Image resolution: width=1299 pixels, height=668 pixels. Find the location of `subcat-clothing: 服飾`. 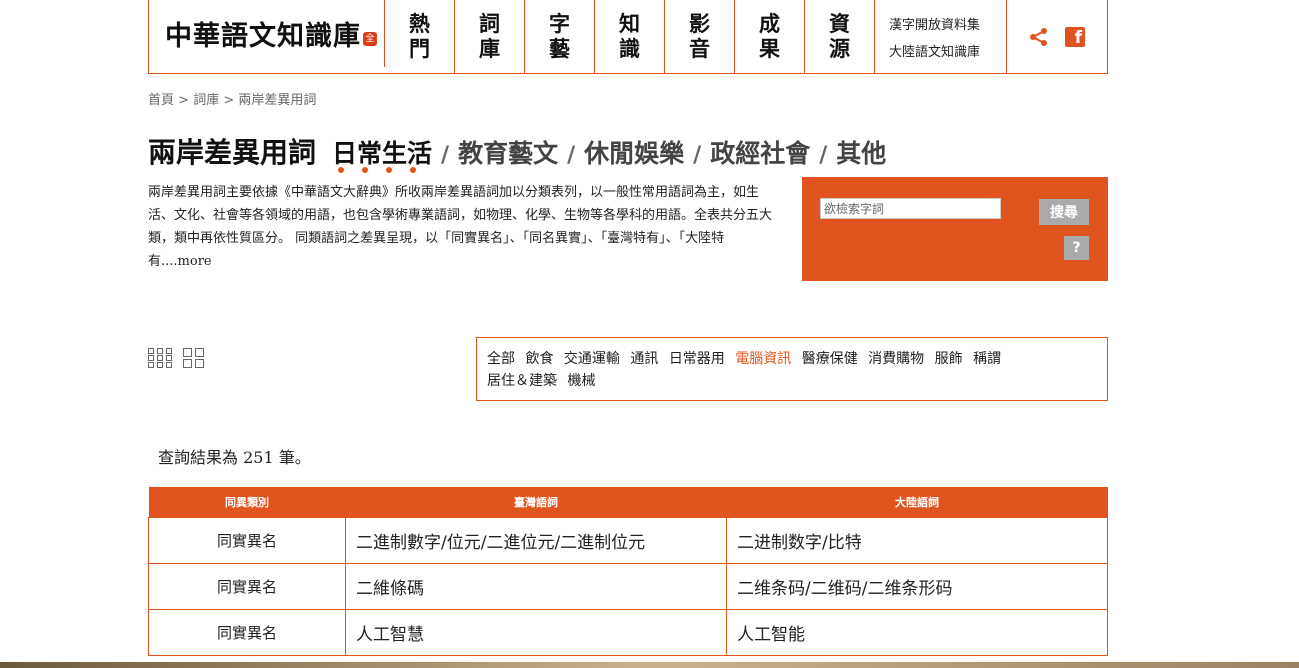

subcat-clothing: 服飾 is located at coordinates (949, 359).